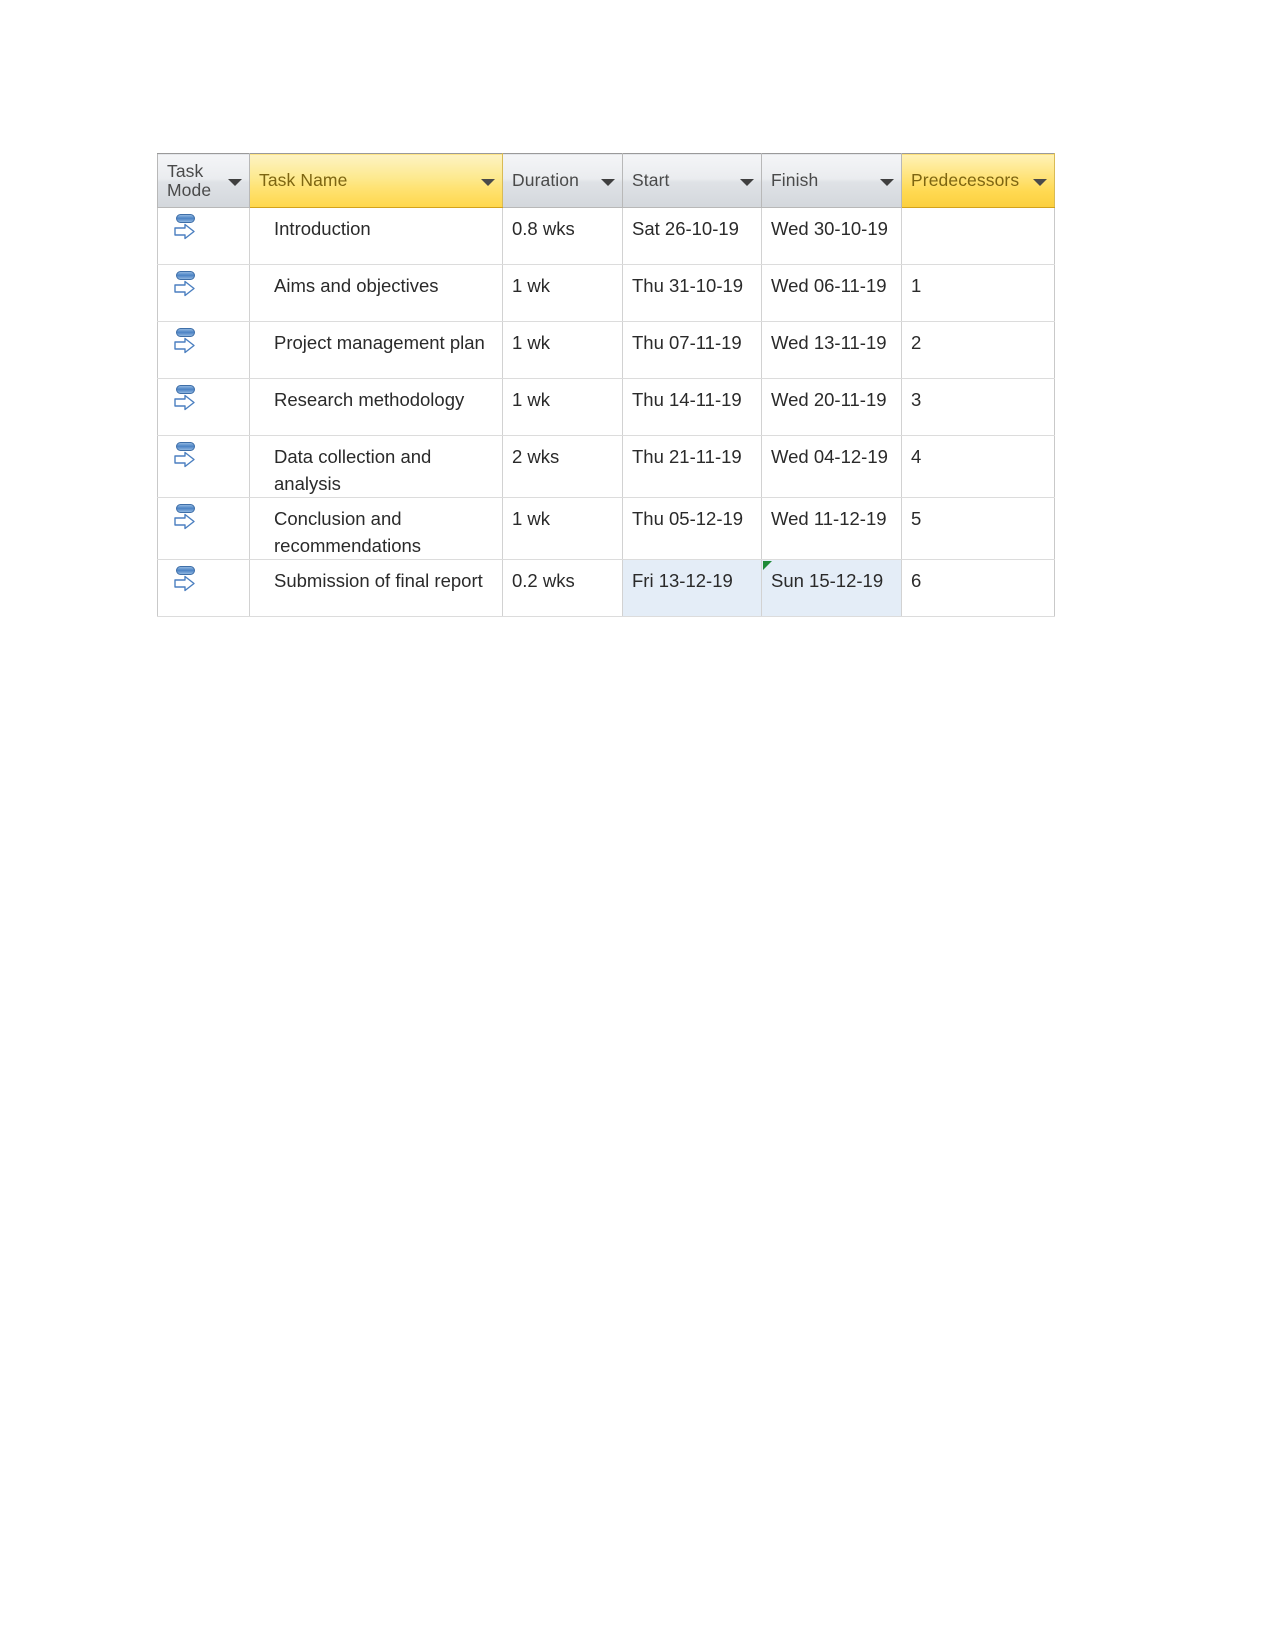 This screenshot has width=1275, height=1651. What do you see at coordinates (692, 407) in the screenshot?
I see `cell-start: Thu 14-11-19` at bounding box center [692, 407].